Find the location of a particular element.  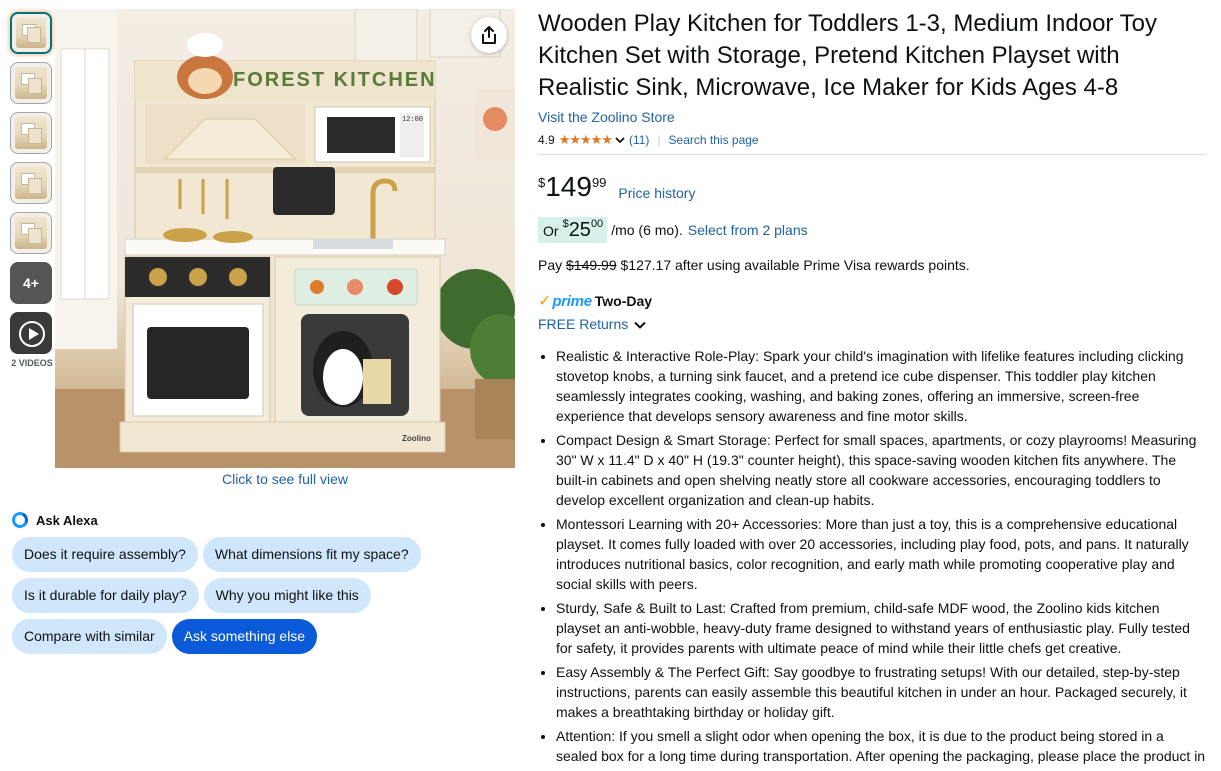

monthly-price-badge: Or $ 25 00 is located at coordinates (573, 230).